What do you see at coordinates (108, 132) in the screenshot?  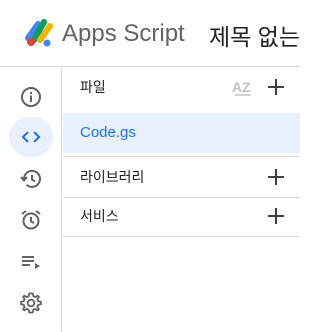 I see `file-name: Code.gs` at bounding box center [108, 132].